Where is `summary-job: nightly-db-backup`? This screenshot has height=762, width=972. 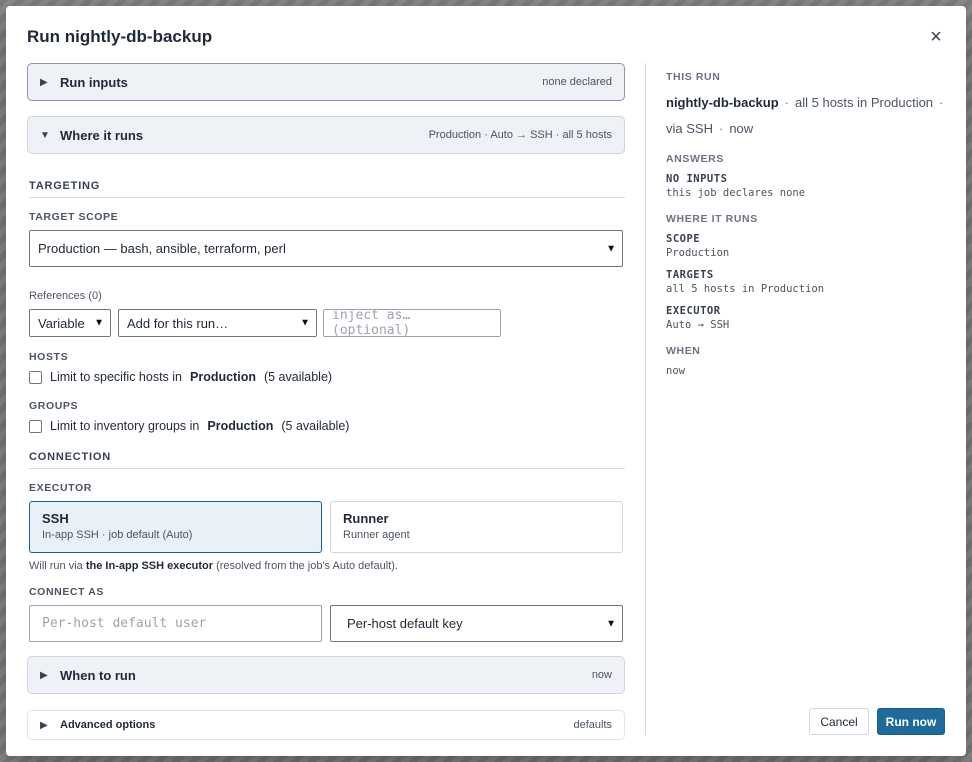 summary-job: nightly-db-backup is located at coordinates (722, 102).